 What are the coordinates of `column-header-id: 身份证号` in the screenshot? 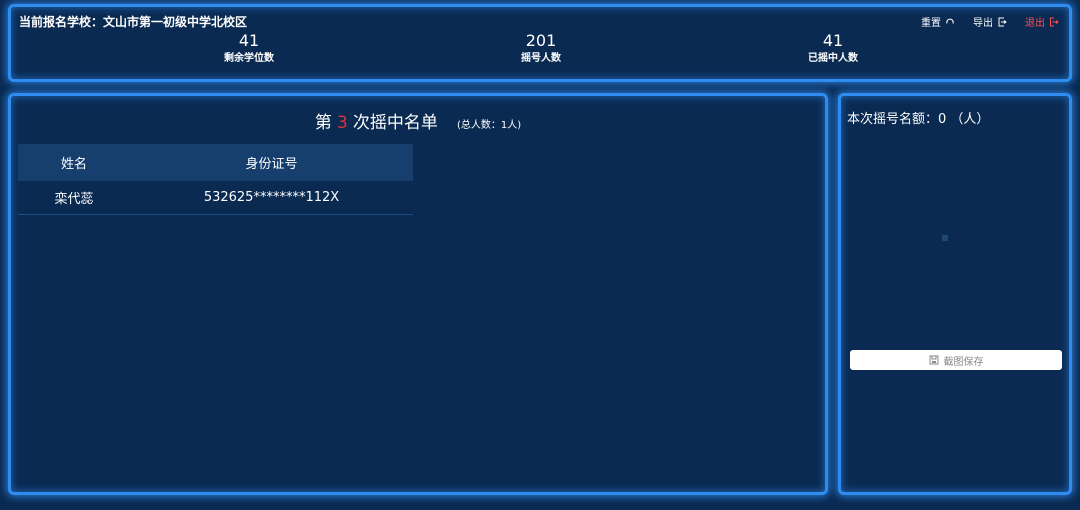 It's located at (271, 162).